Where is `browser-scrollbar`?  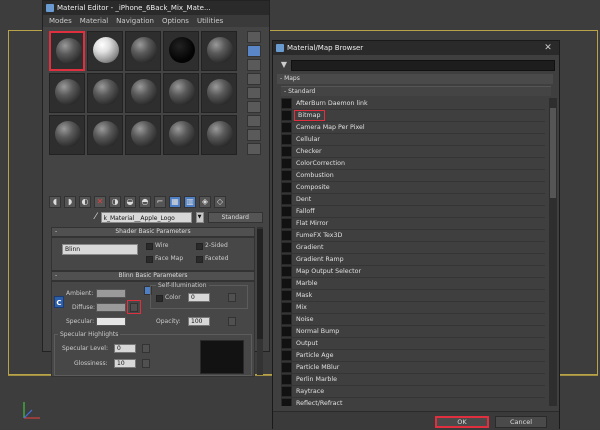
browser-scrollbar is located at coordinates (553, 252).